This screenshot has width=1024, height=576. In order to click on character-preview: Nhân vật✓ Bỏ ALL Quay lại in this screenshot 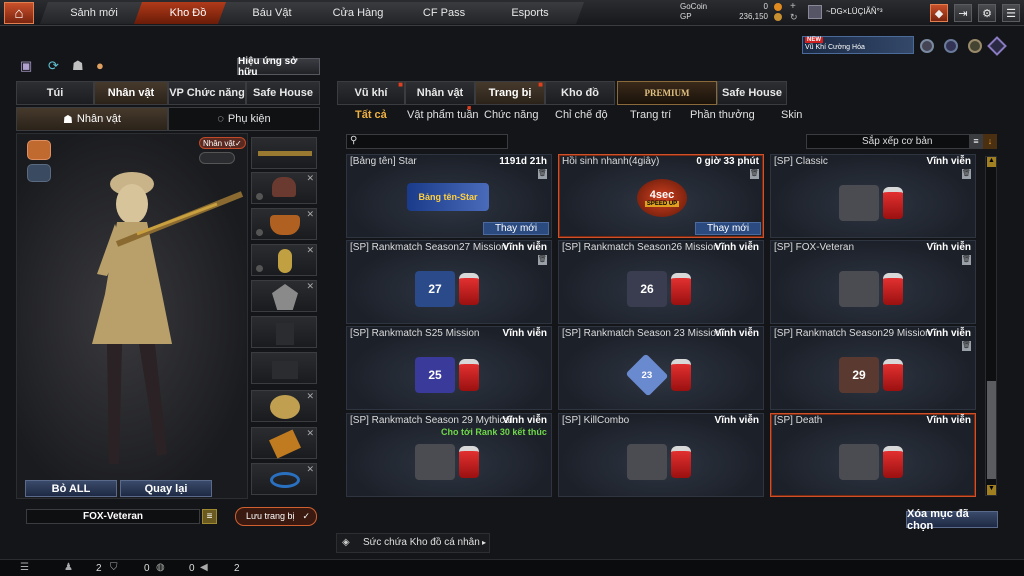, I will do `click(132, 316)`.